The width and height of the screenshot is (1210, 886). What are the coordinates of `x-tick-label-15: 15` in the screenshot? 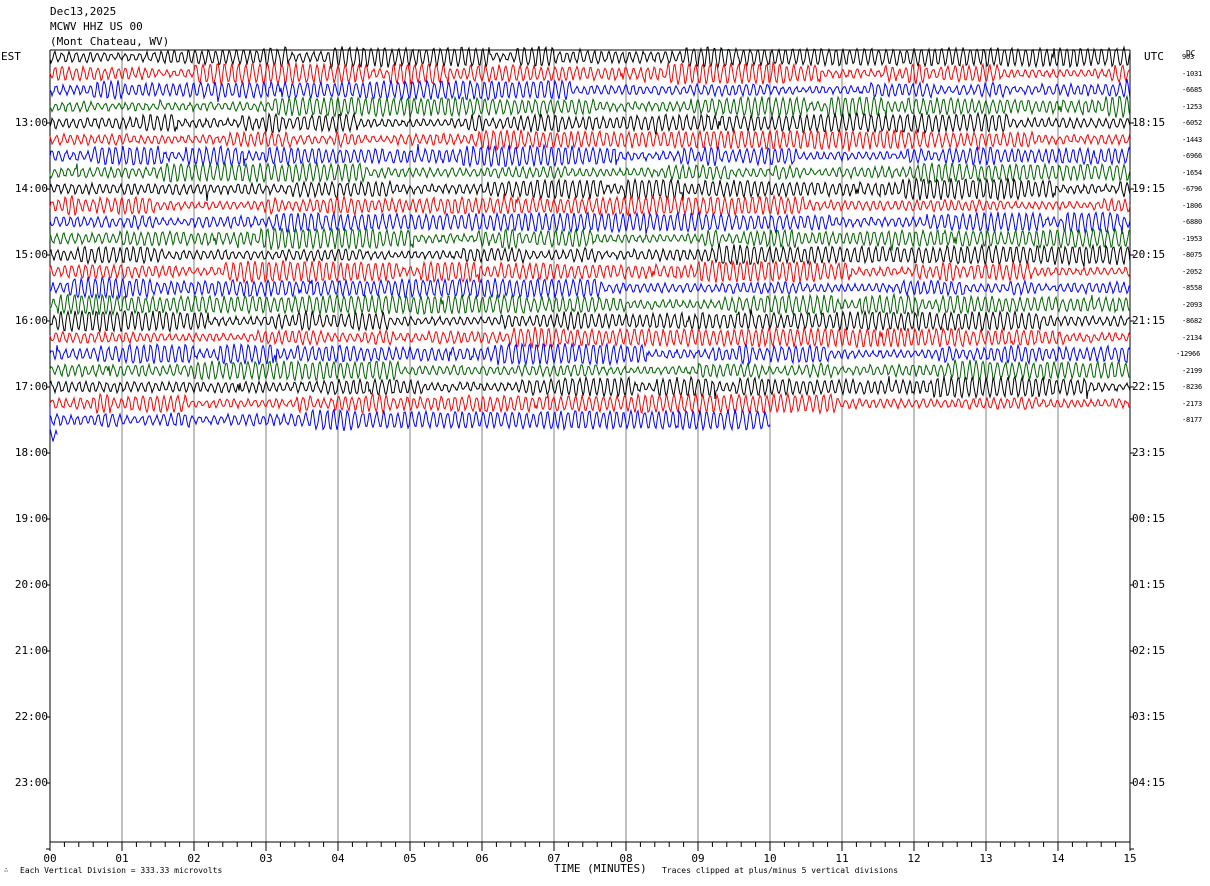 It's located at (1130, 858).